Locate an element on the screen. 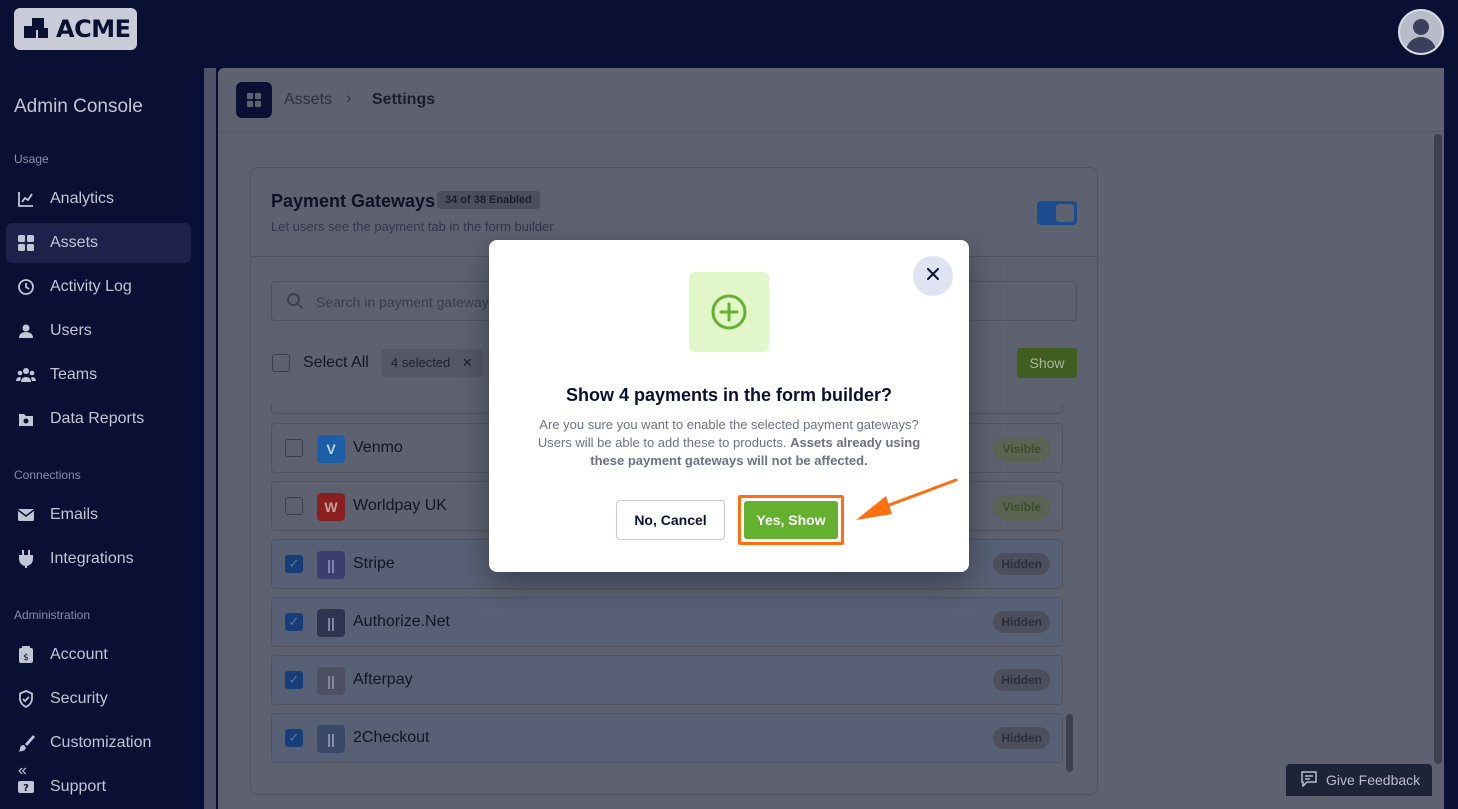  sidebar-item-users: Users is located at coordinates (98, 331).